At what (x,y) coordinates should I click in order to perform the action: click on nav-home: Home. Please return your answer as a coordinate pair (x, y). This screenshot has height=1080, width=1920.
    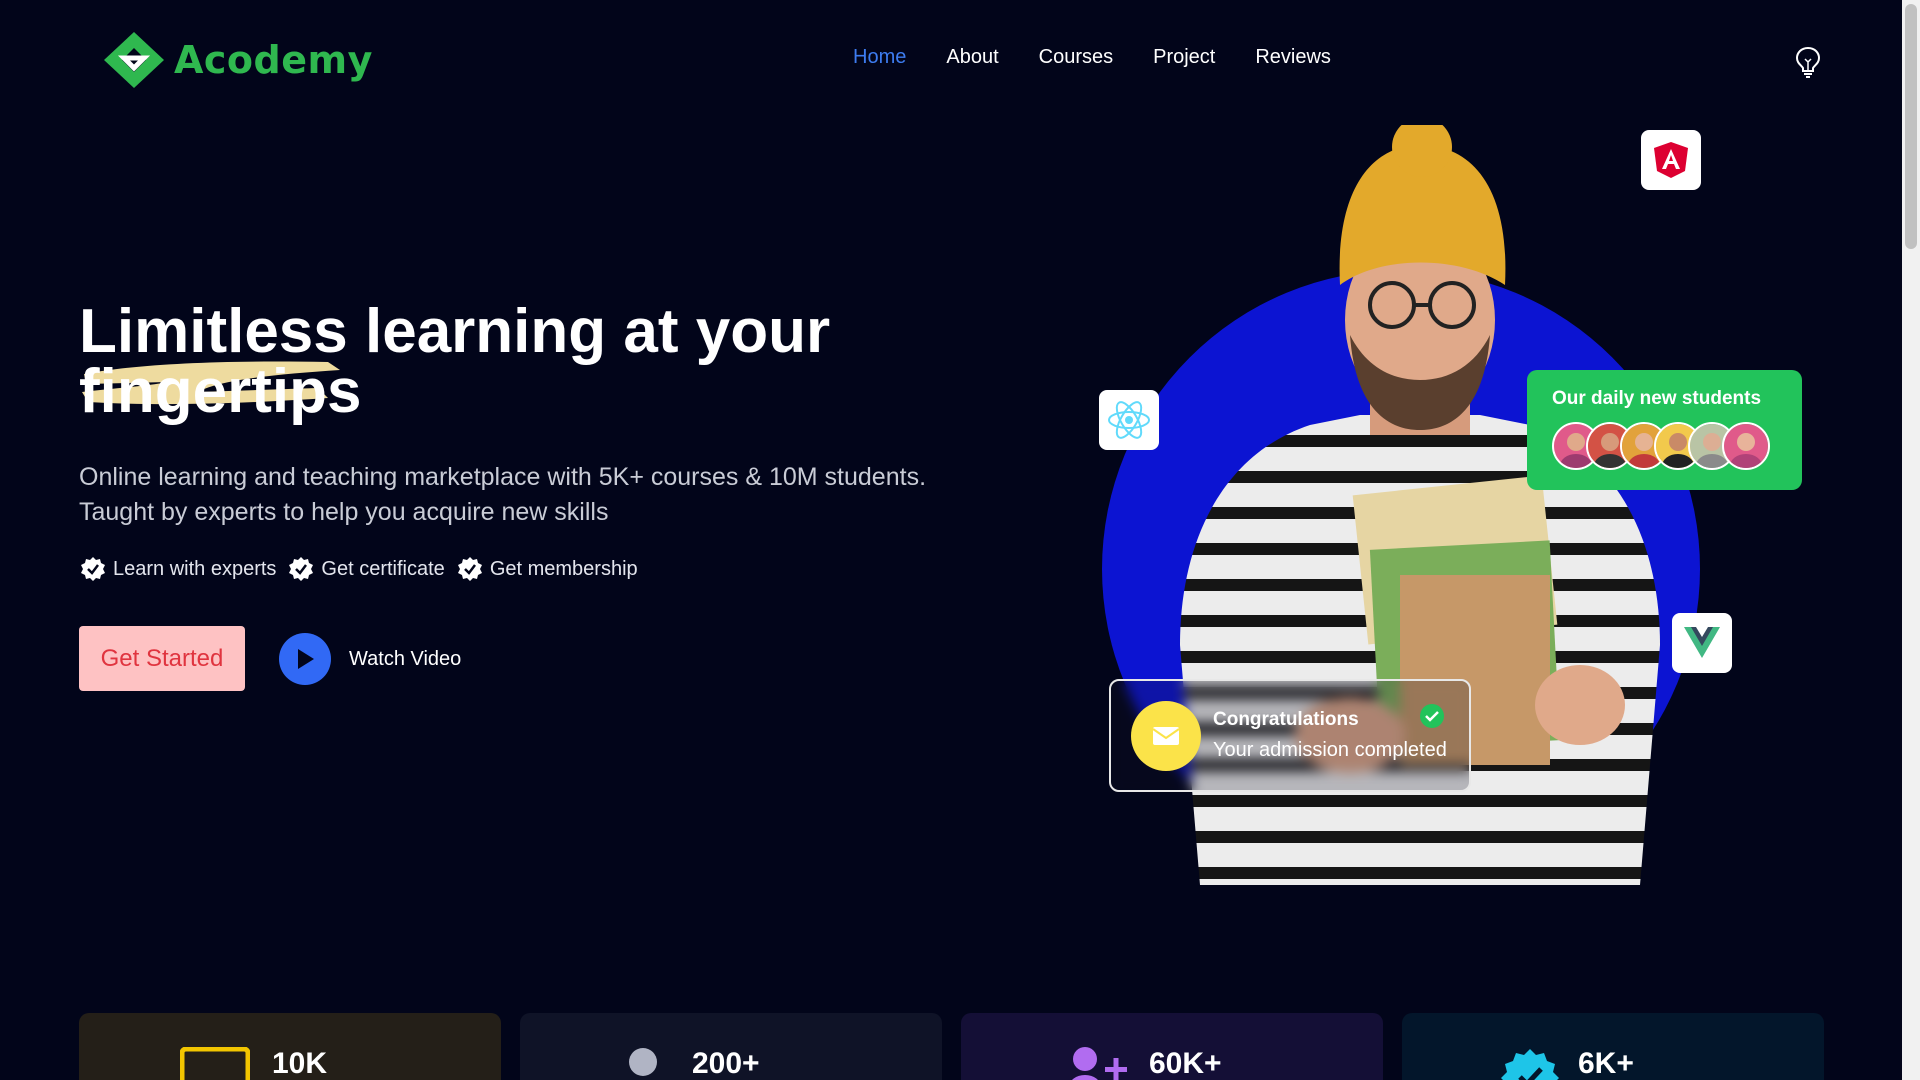
    Looking at the image, I should click on (879, 57).